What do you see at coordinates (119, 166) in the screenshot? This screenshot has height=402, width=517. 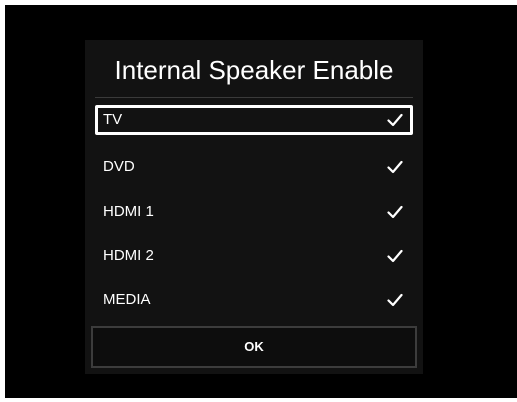 I see `option-label: DVD` at bounding box center [119, 166].